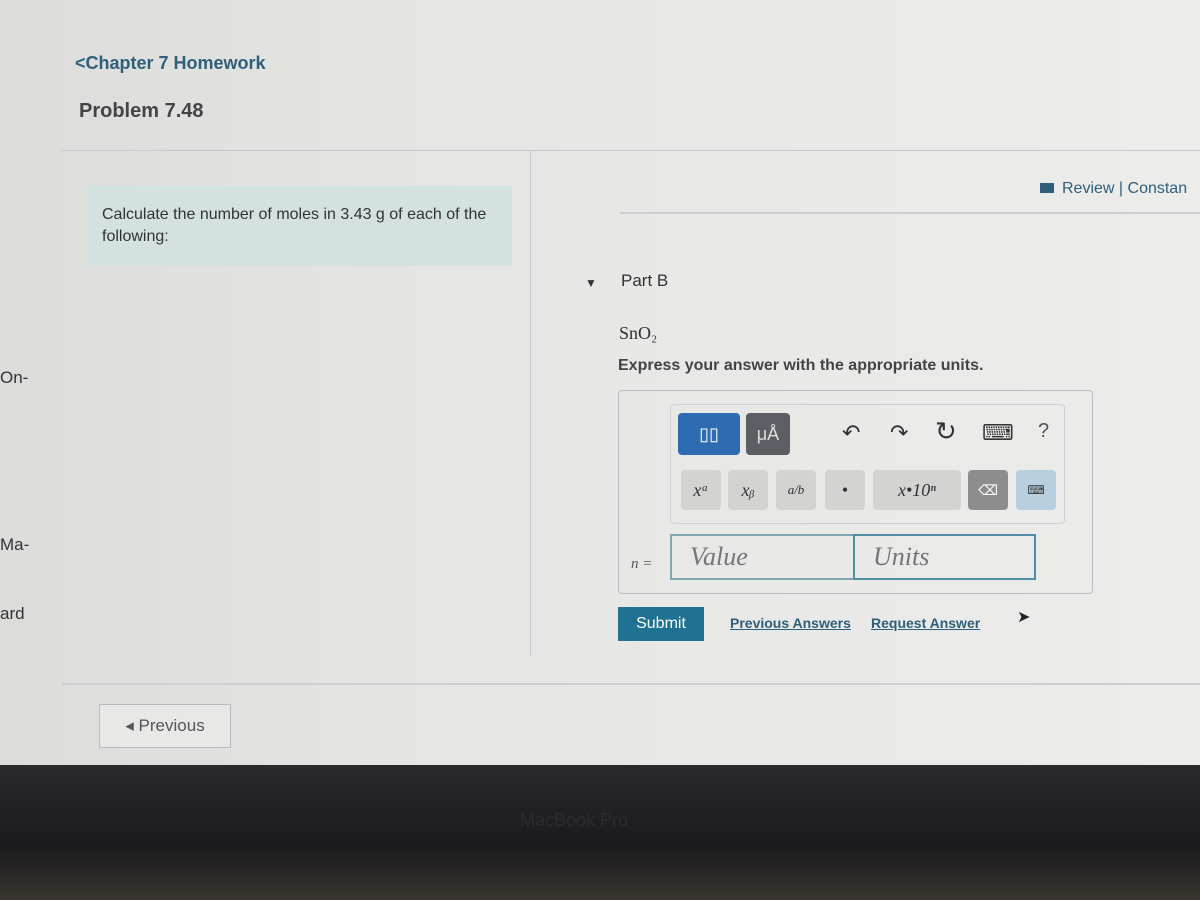 The width and height of the screenshot is (1200, 900). What do you see at coordinates (14, 377) in the screenshot?
I see `sidebar-fragment: On-` at bounding box center [14, 377].